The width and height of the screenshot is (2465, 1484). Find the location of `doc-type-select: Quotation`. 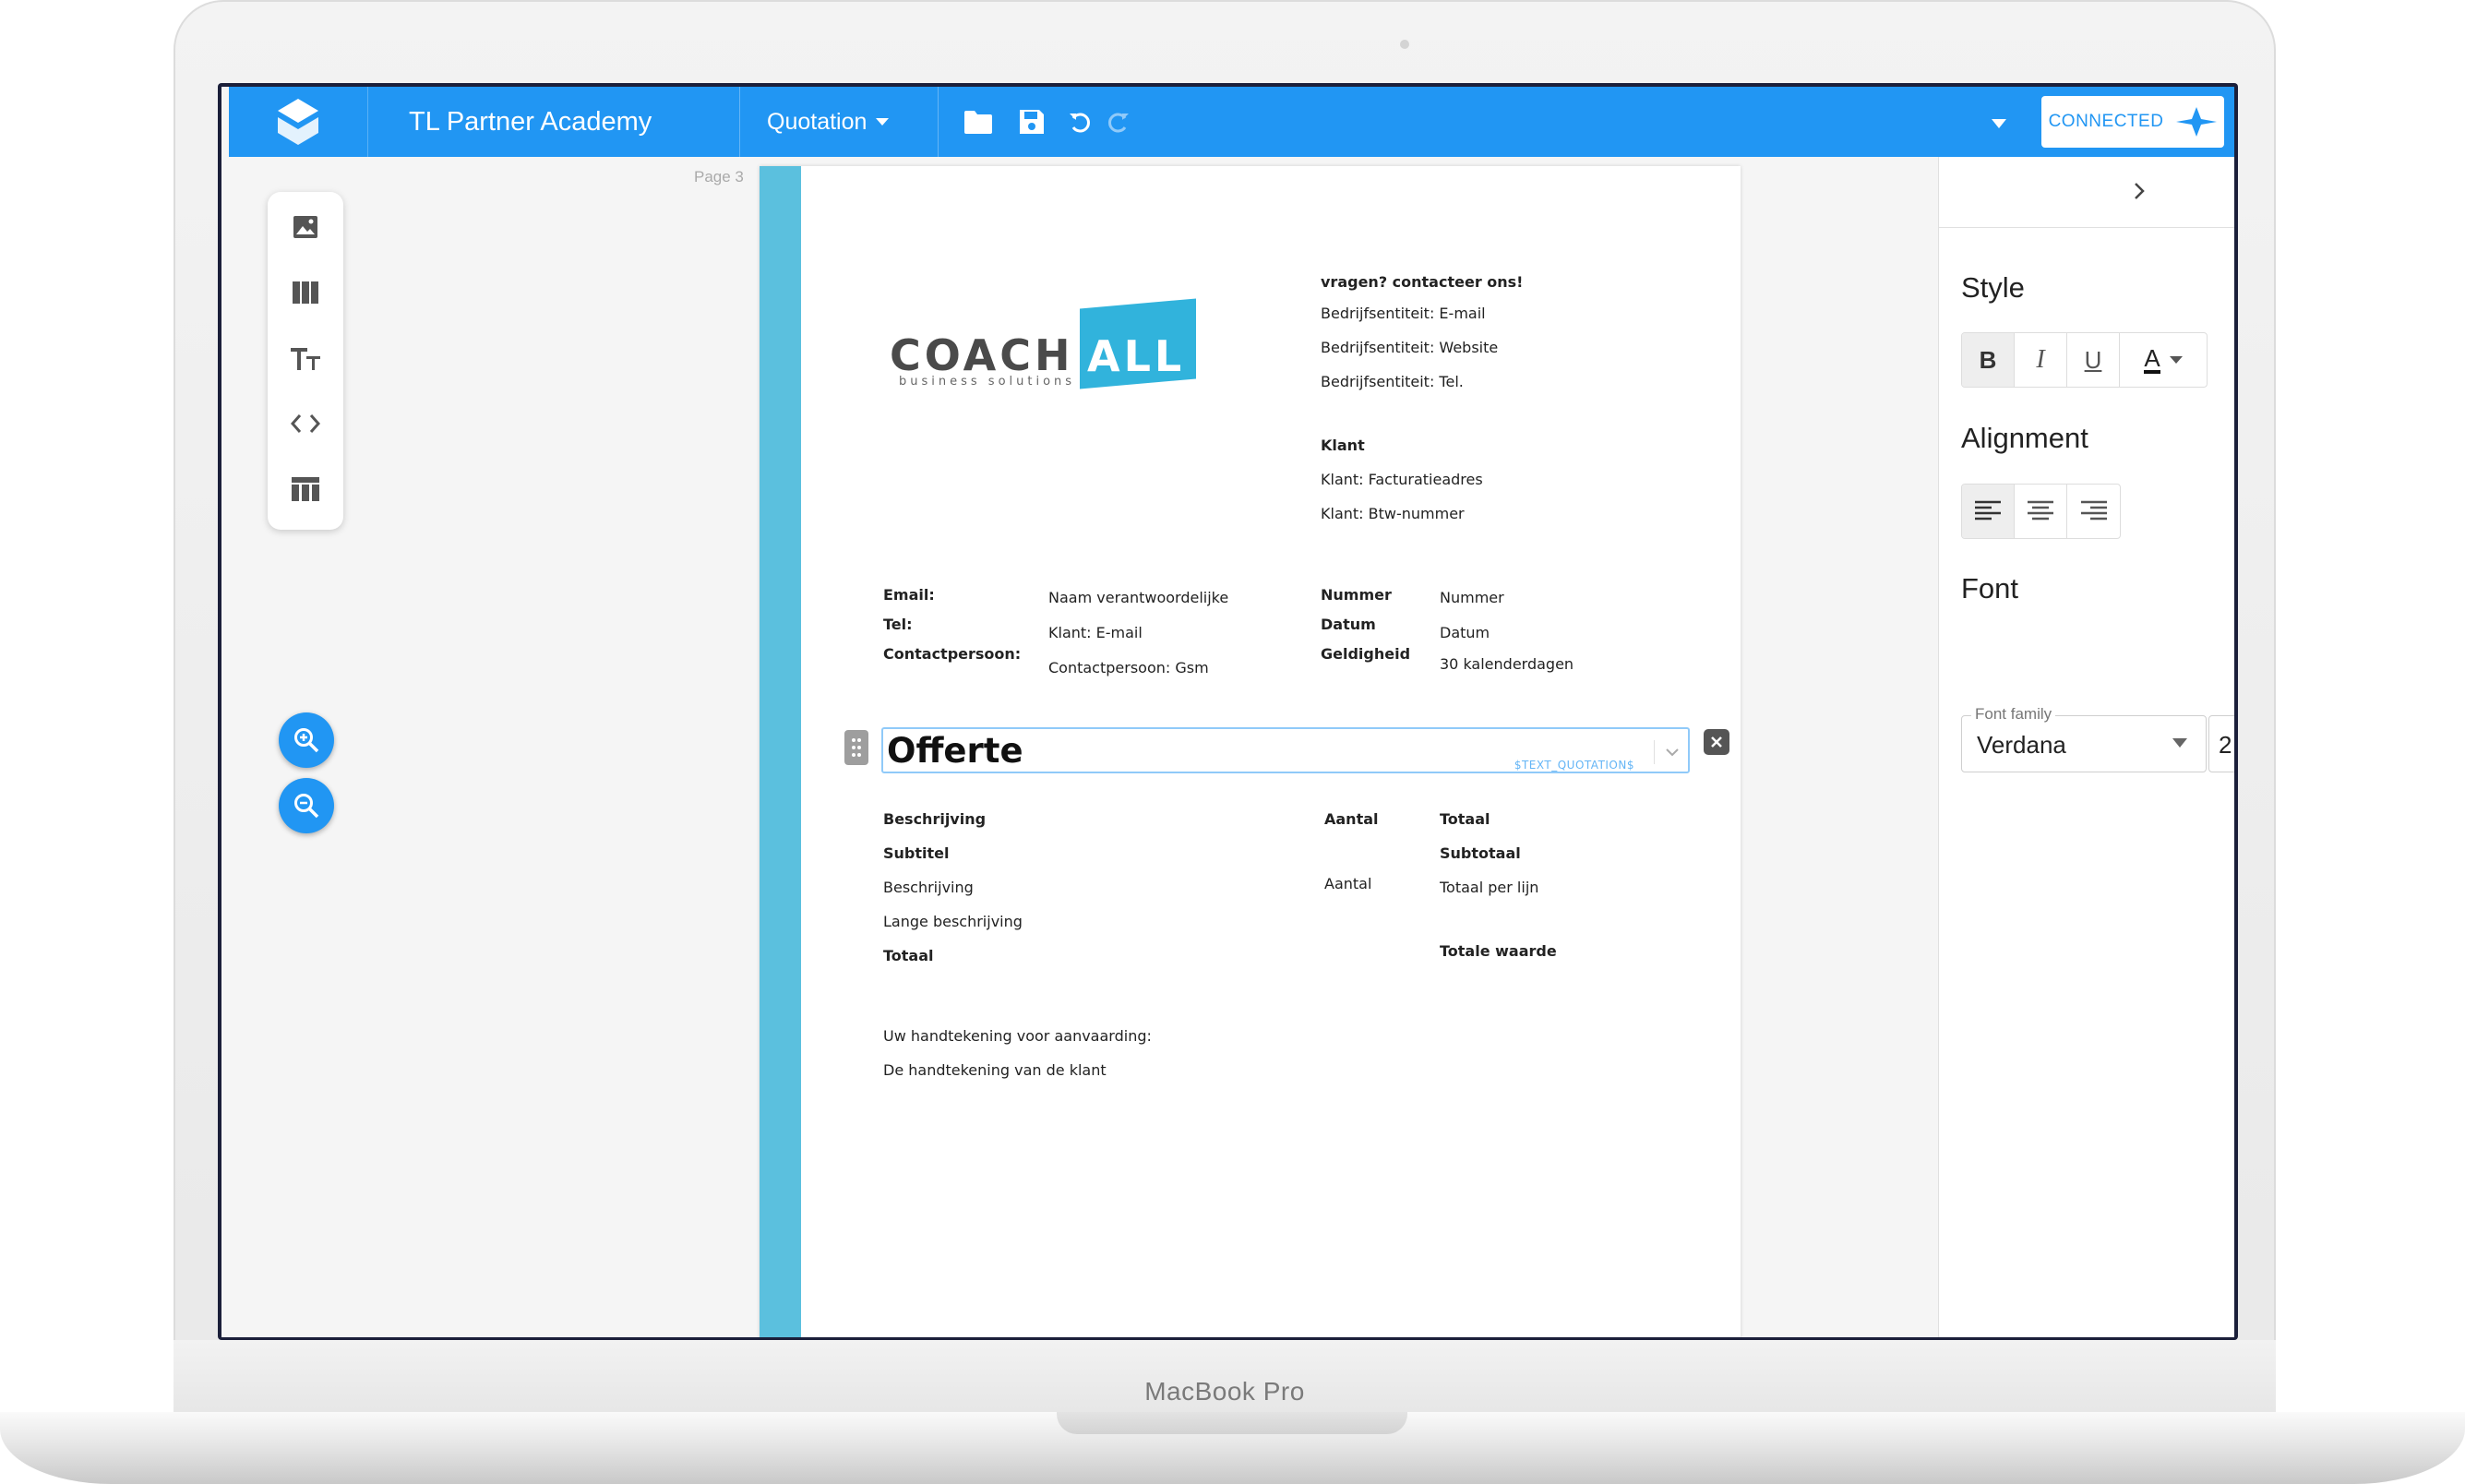

doc-type-select: Quotation is located at coordinates (828, 122).